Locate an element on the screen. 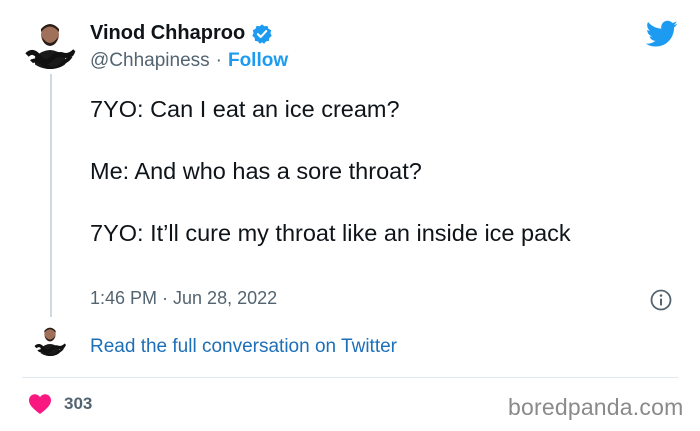  tweet-timestamp: 1:46 PM · Jun 28, 2022 is located at coordinates (183, 298).